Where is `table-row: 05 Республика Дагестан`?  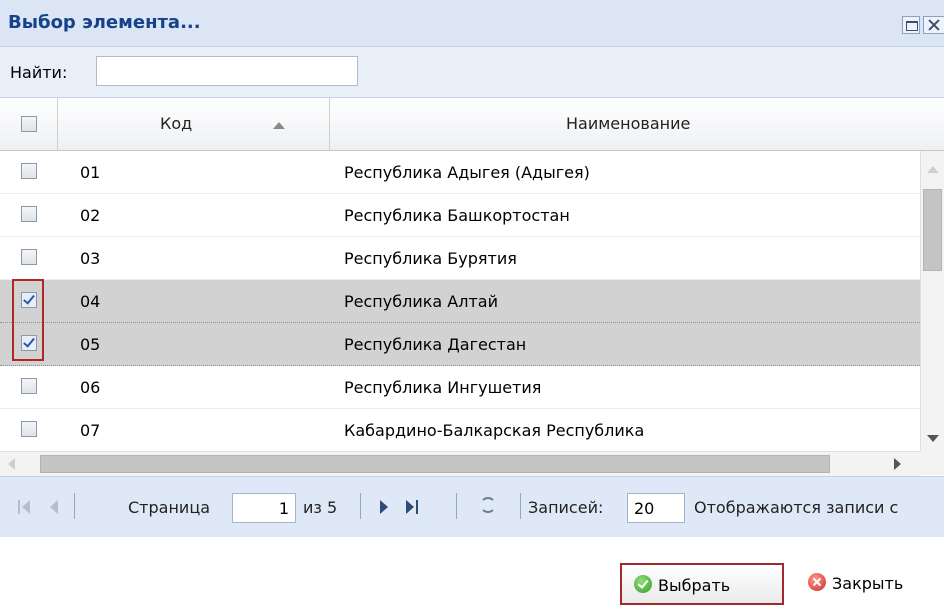
table-row: 05 Республика Дагестан is located at coordinates (460, 344).